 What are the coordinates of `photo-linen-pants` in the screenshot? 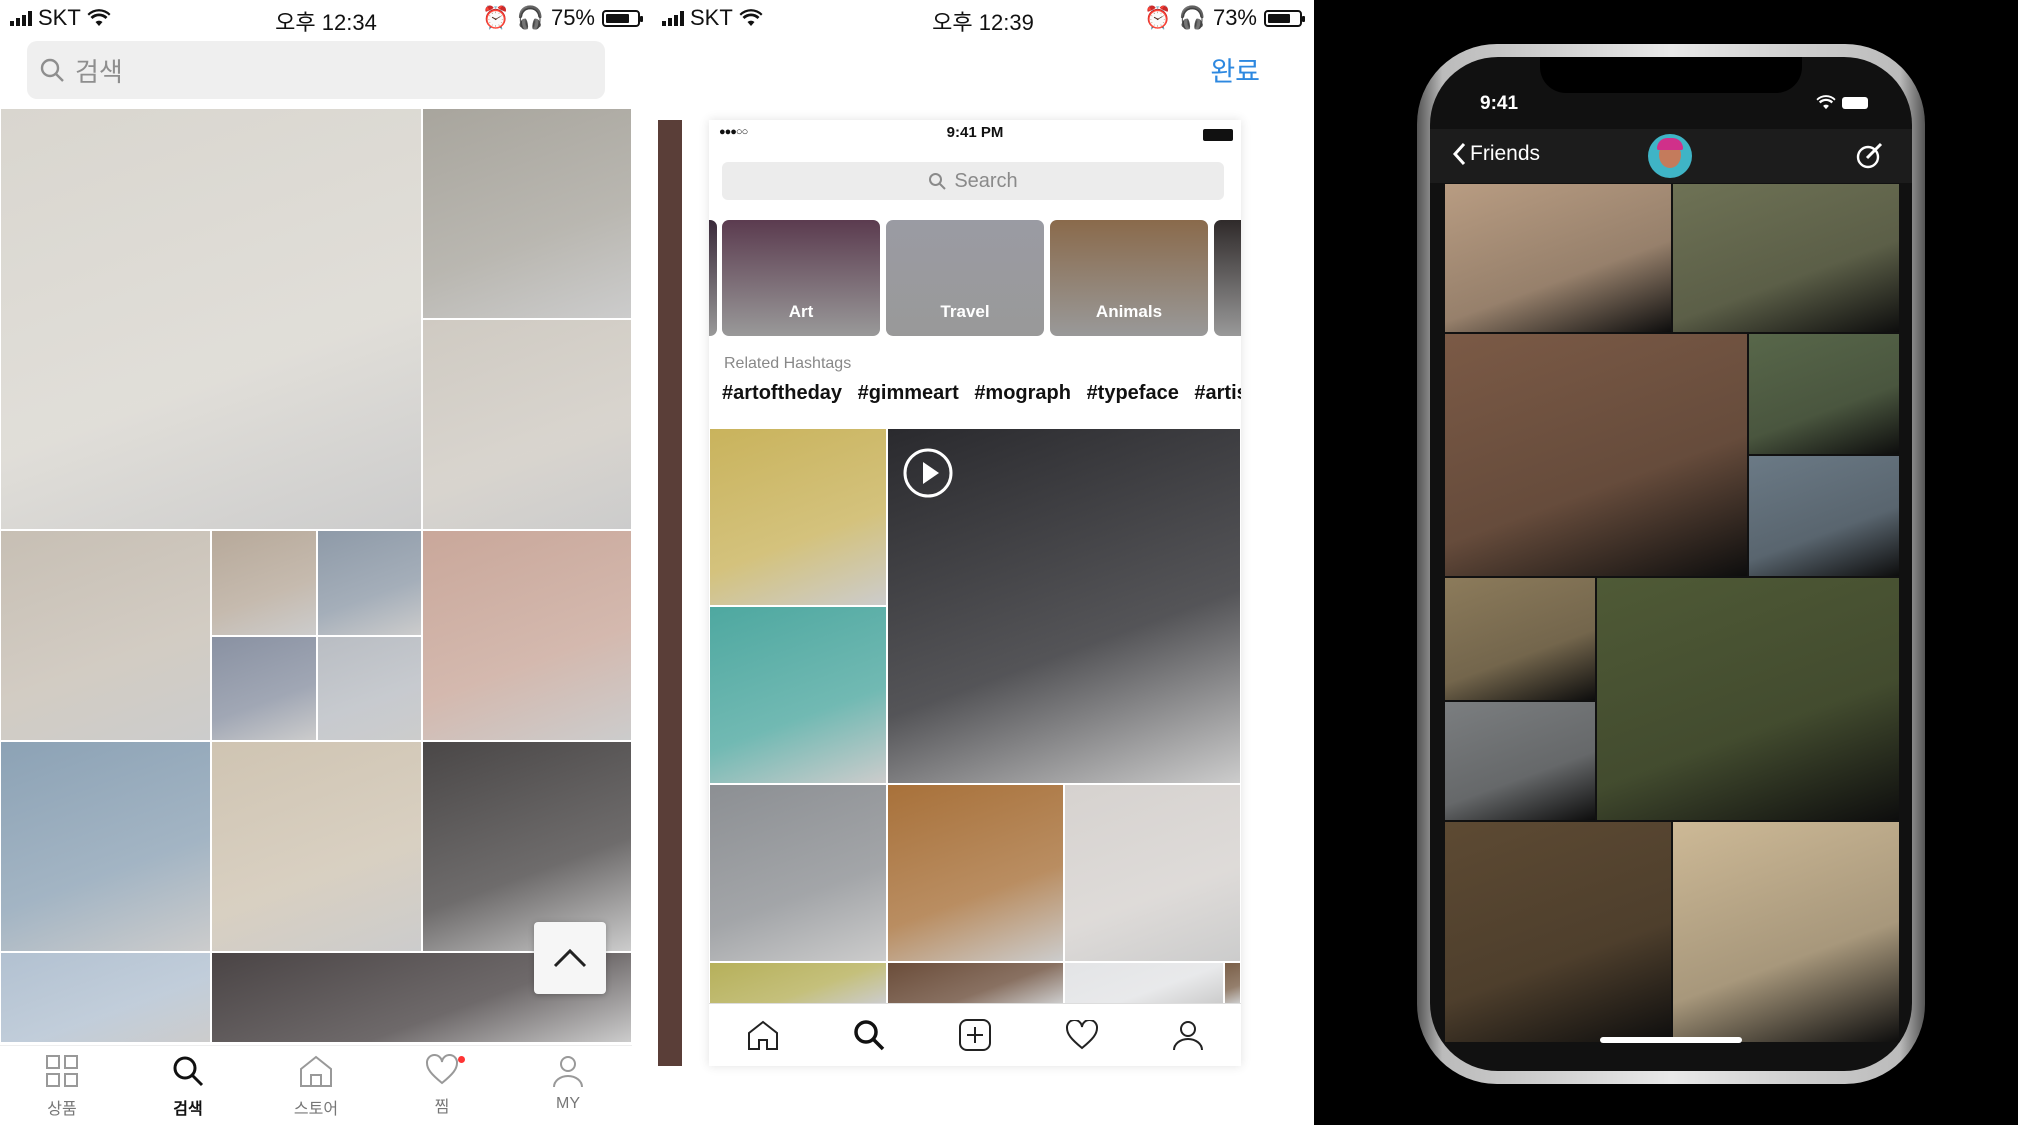 It's located at (211, 319).